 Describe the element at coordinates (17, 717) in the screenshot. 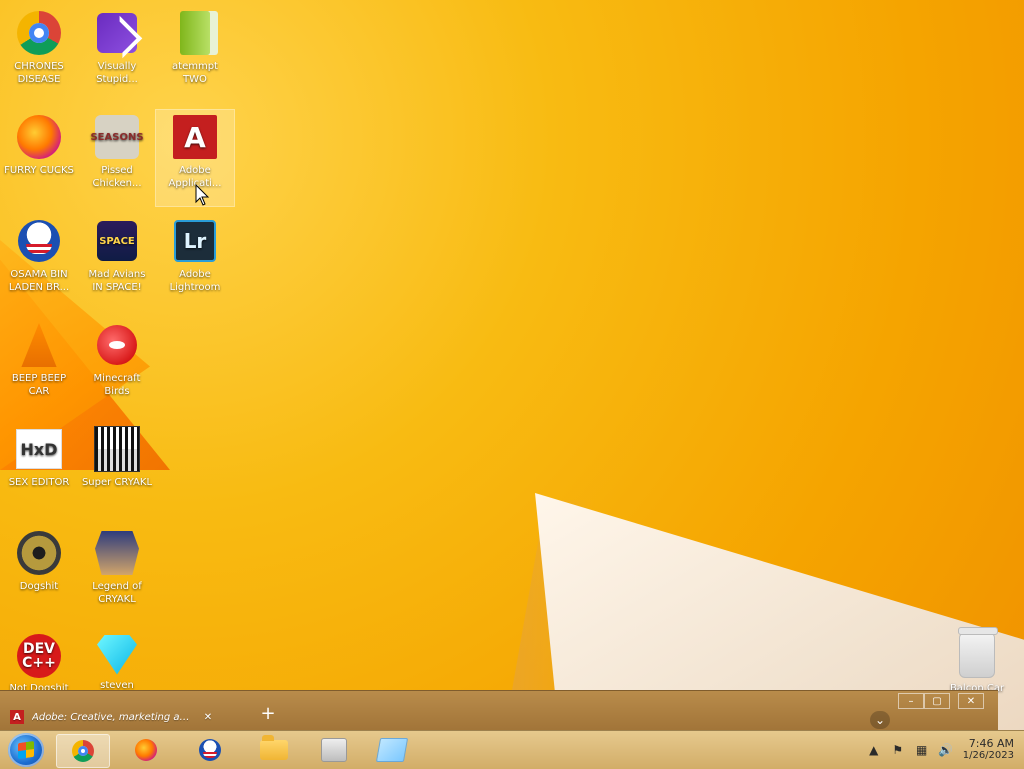

I see `adobe-tab-icon: A` at that location.